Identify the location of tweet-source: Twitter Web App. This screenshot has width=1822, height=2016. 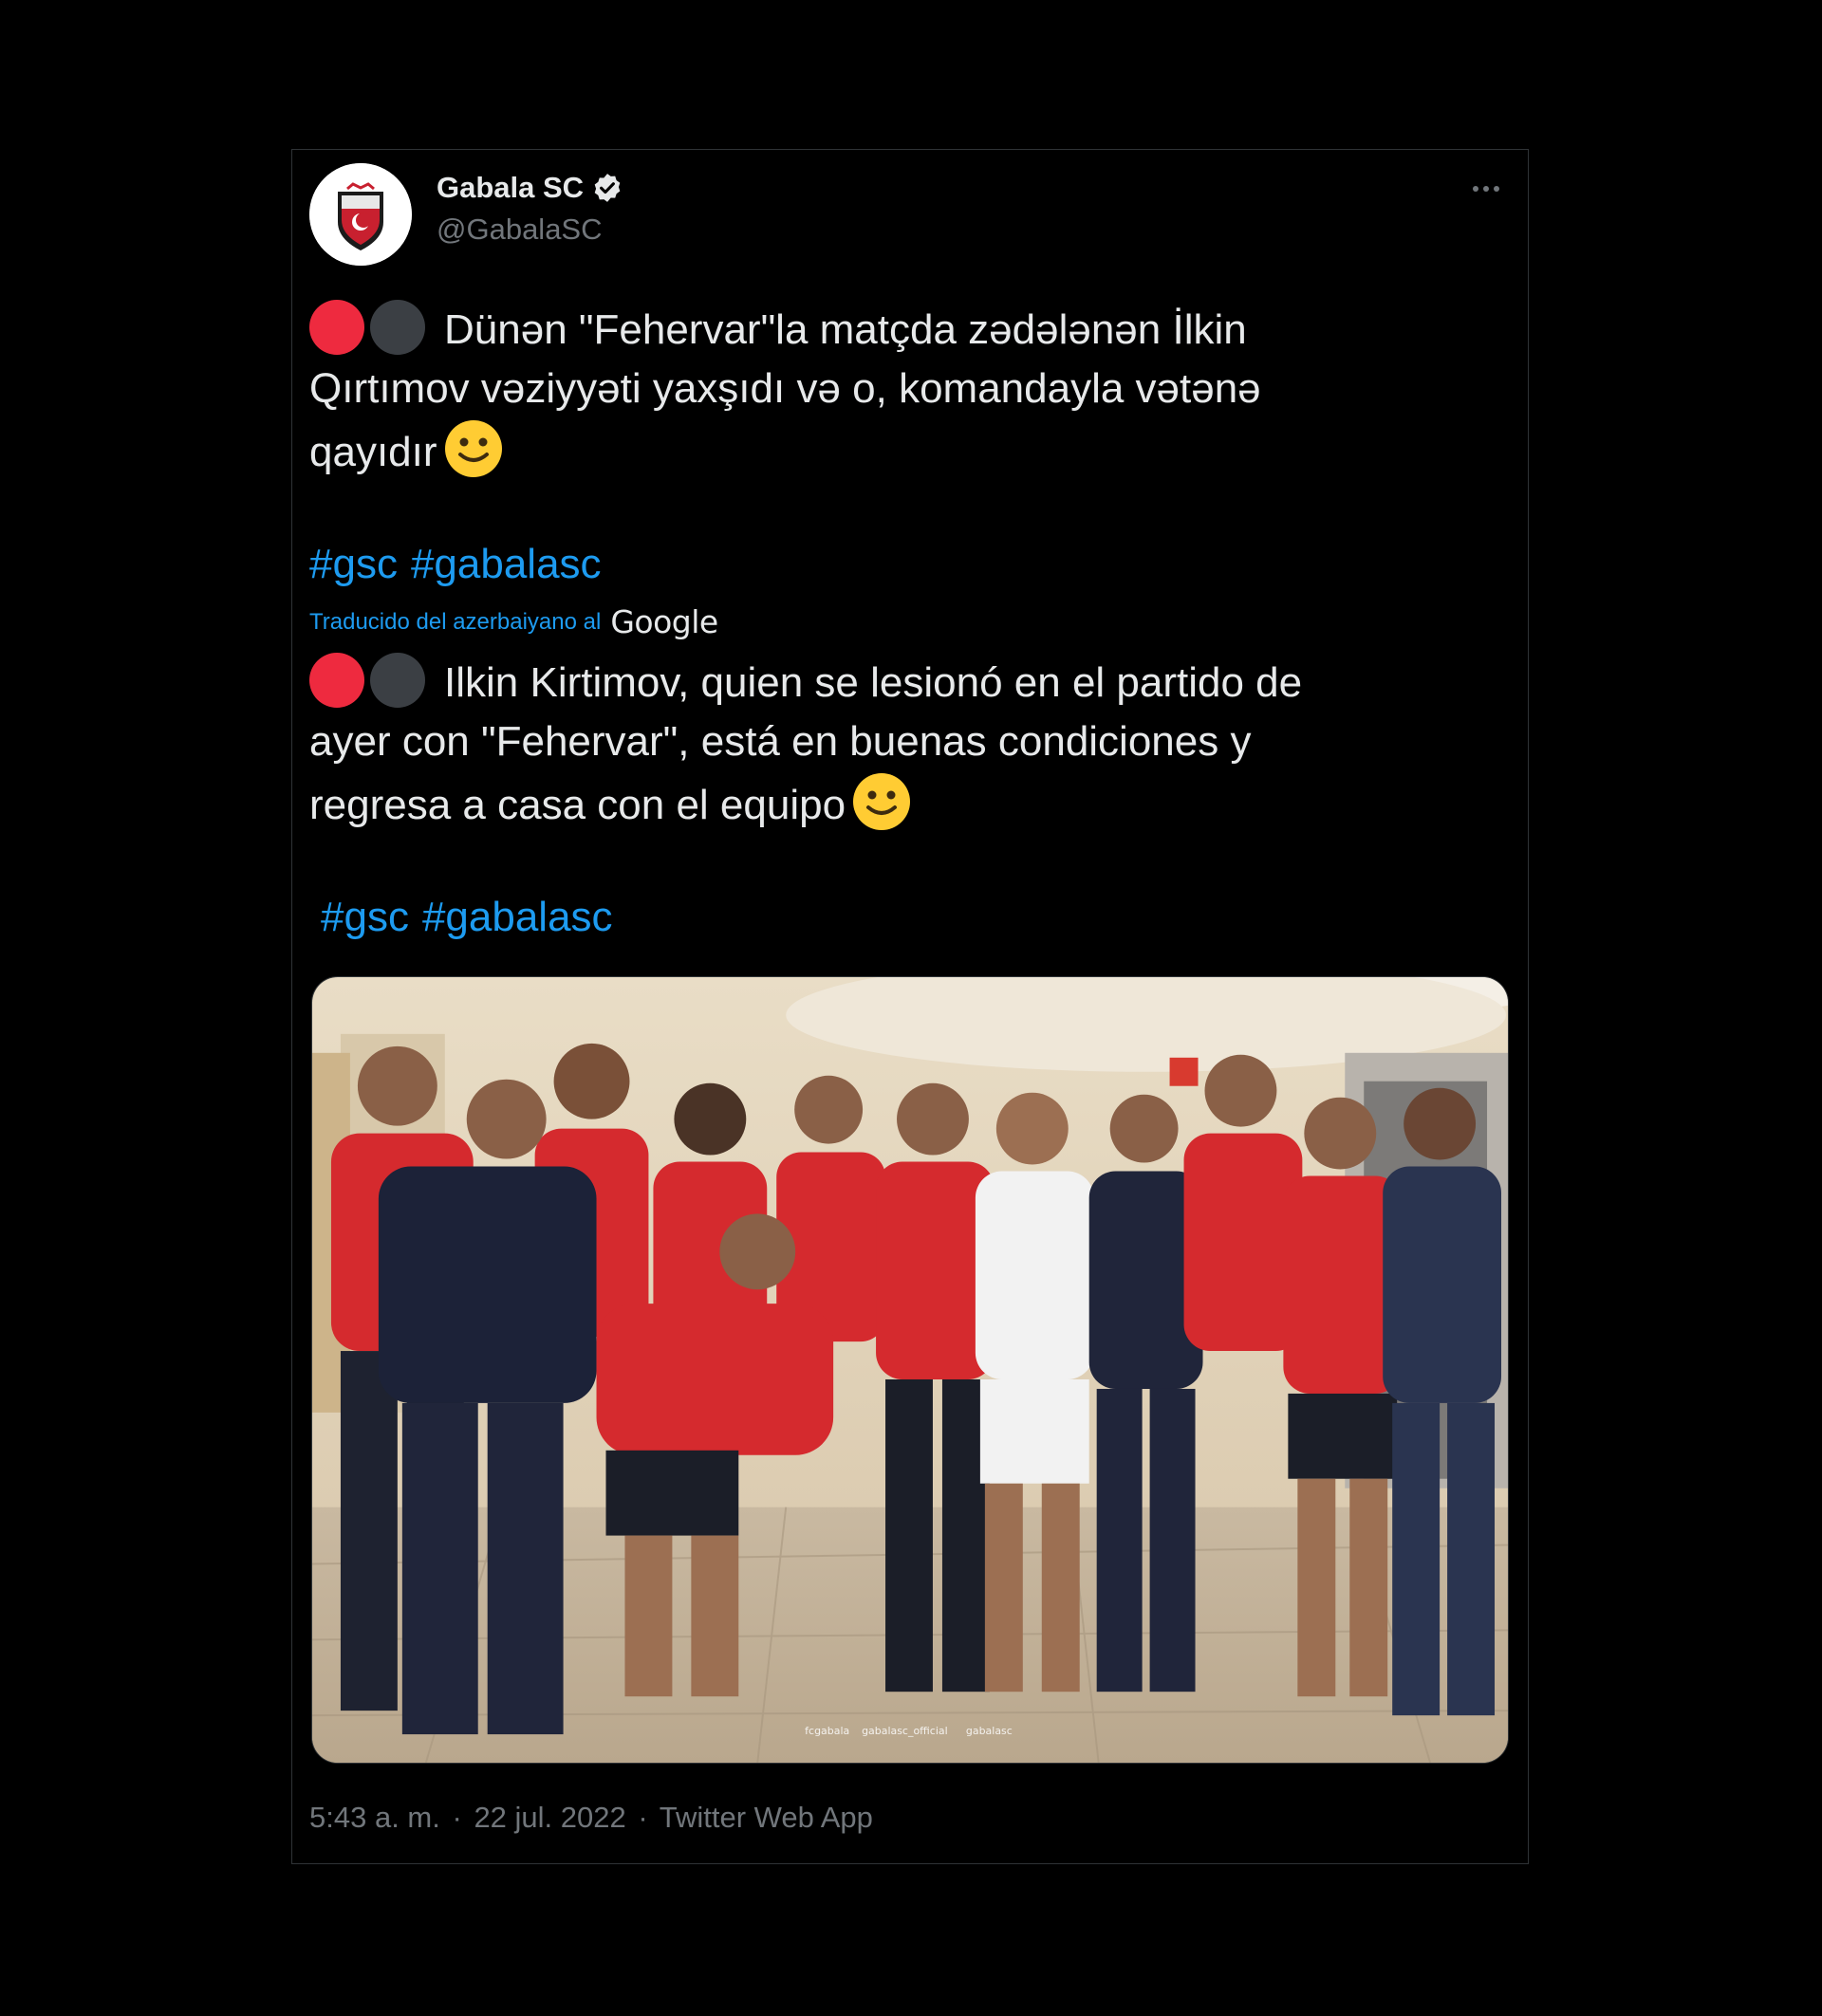
(766, 1817).